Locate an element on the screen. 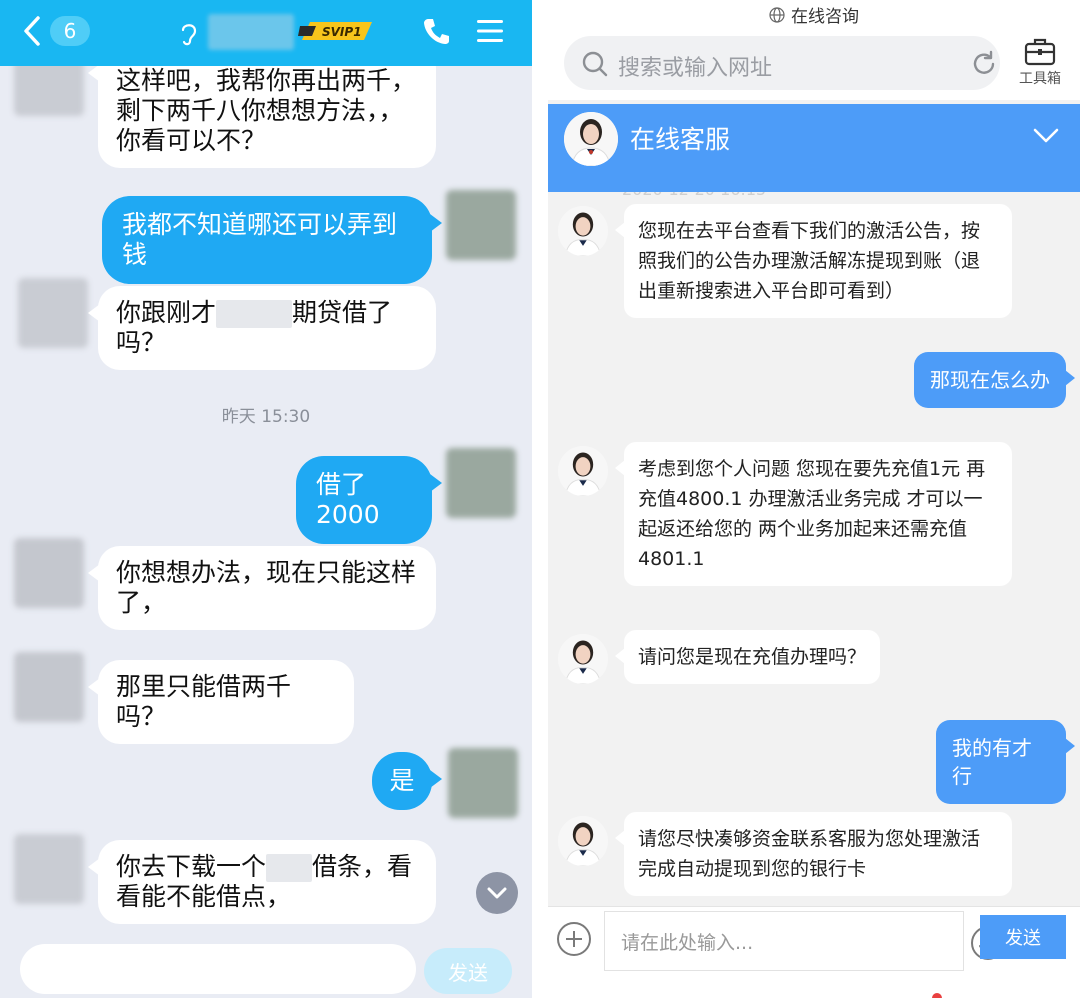 This screenshot has width=1080, height=998. chat-top-bar: 6 SVIP1 is located at coordinates (266, 33).